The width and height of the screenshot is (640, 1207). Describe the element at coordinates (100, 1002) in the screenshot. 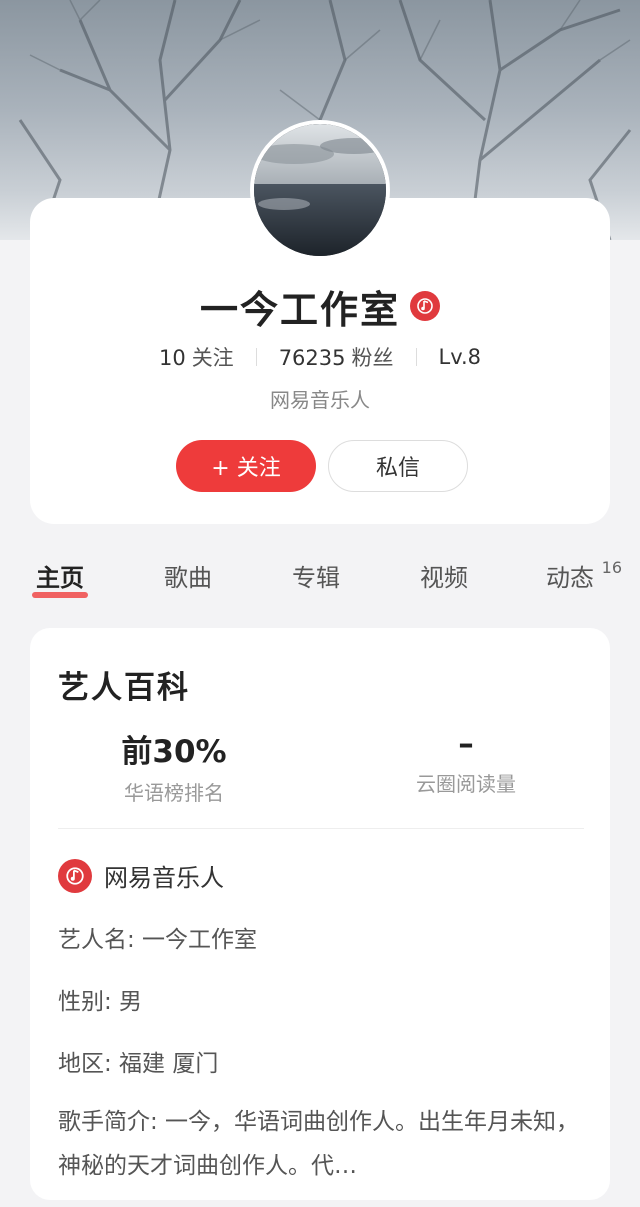

I see `gender-field: 性别: 男` at that location.